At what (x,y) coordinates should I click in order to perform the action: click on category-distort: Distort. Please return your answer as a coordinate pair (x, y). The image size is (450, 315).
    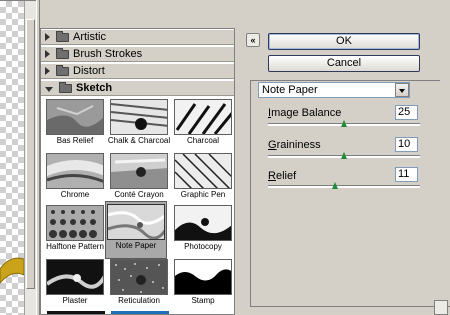
    Looking at the image, I should click on (137, 71).